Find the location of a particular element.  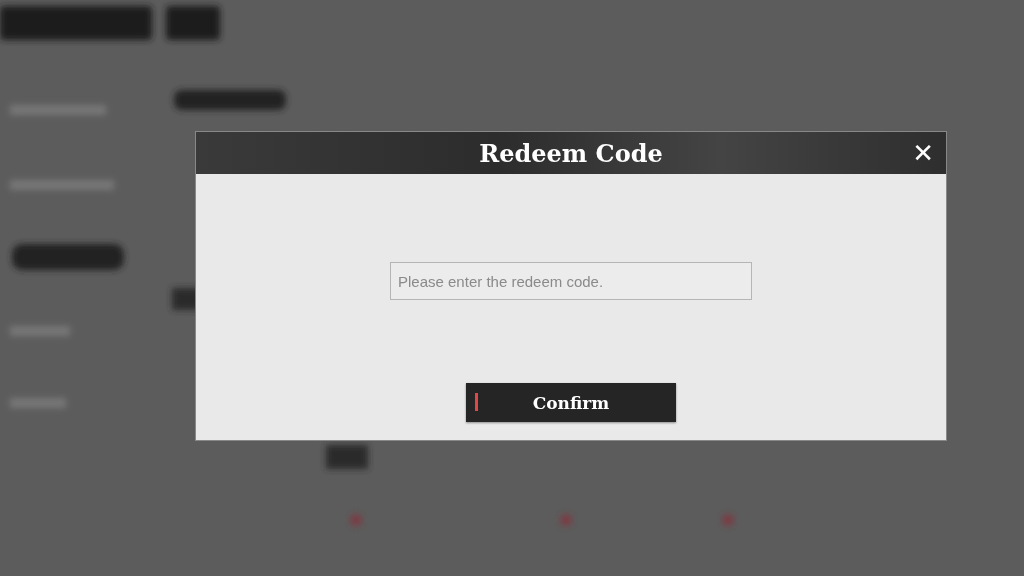

dialog-title: Redeem Code is located at coordinates (571, 153).